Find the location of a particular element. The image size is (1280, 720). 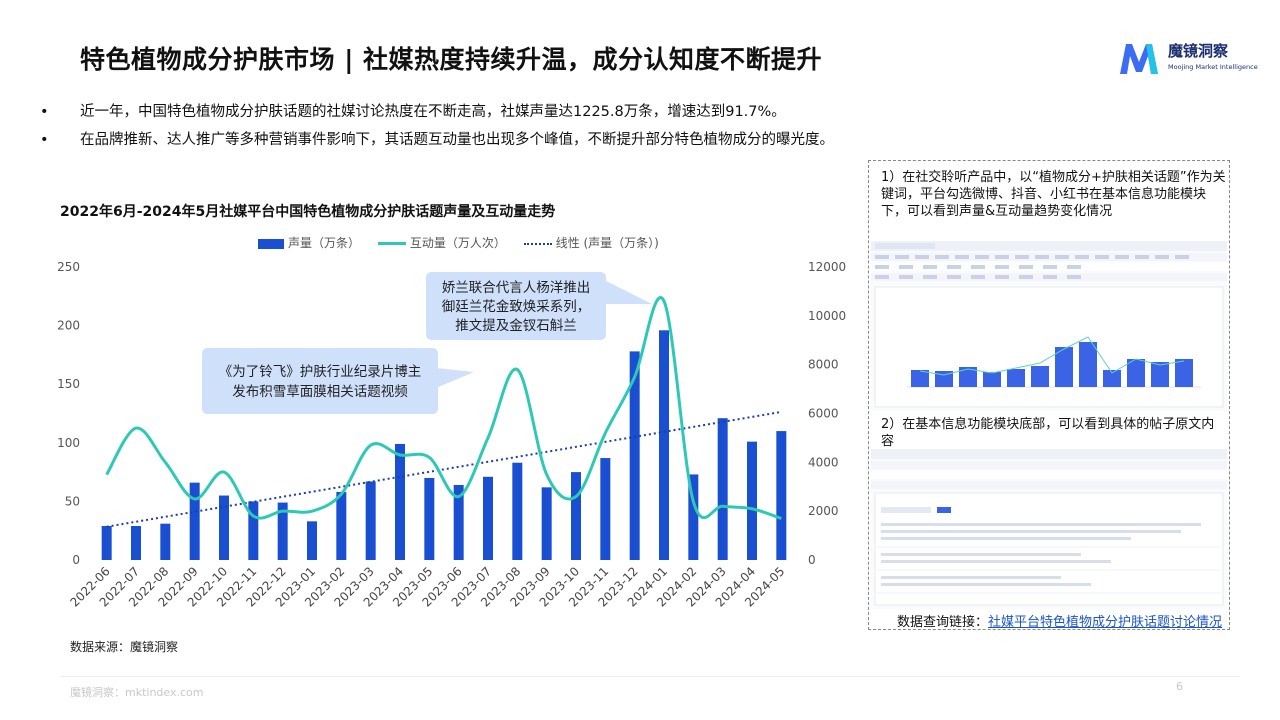

annotation-text: 娇兰联合代言人杨洋推出 is located at coordinates (516, 288).